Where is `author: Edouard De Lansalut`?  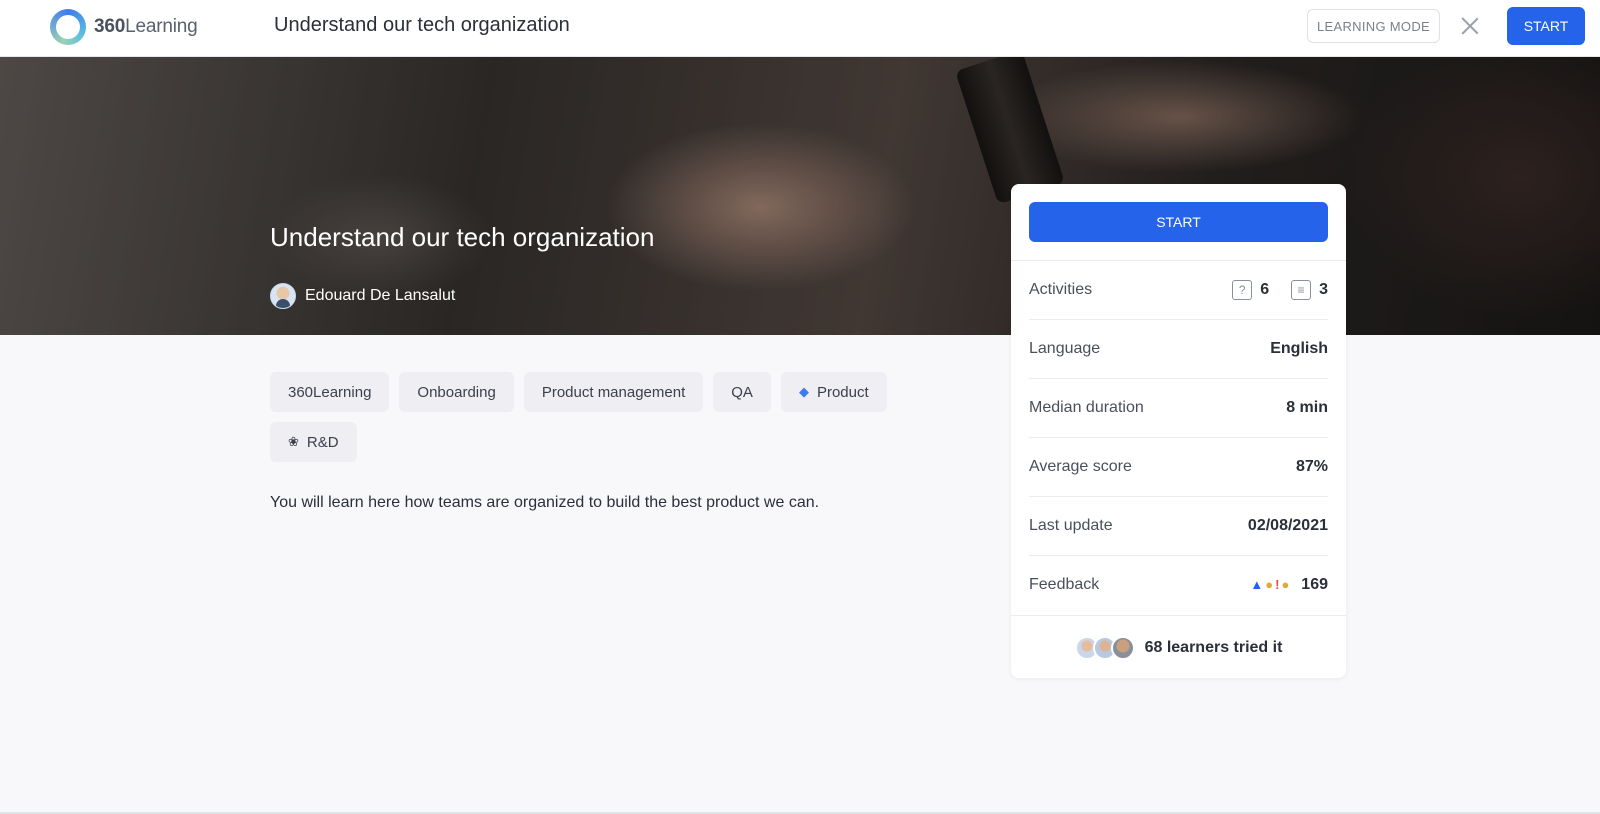
author: Edouard De Lansalut is located at coordinates (362, 296).